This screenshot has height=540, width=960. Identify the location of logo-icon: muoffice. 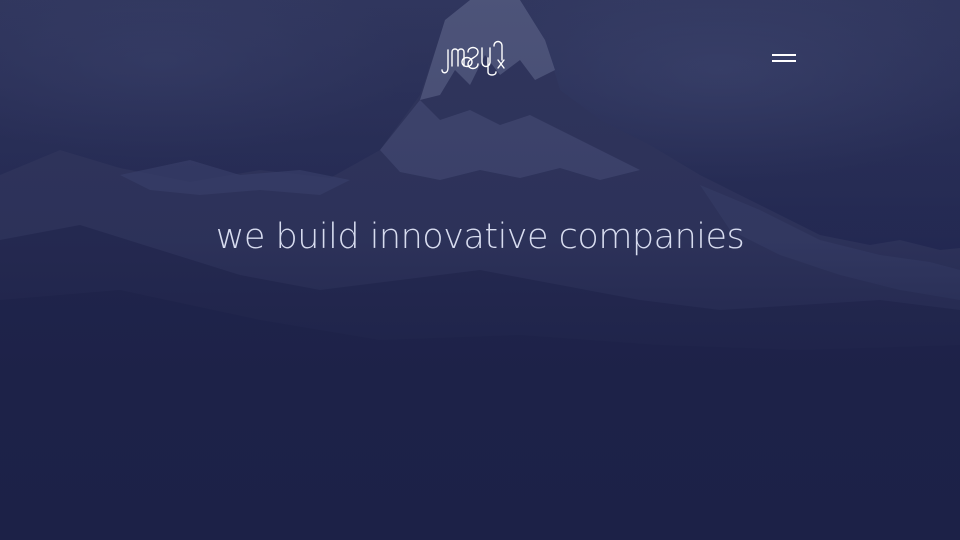
(473, 58).